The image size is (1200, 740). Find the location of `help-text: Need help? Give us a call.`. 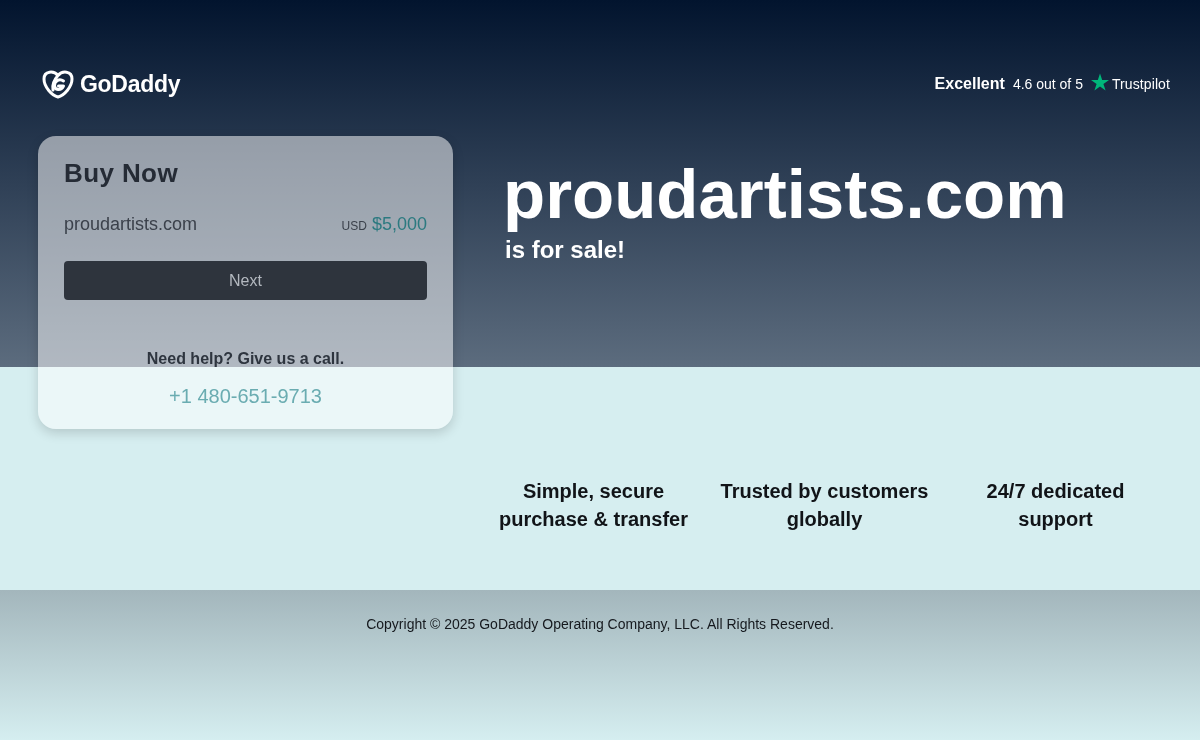

help-text: Need help? Give us a call. is located at coordinates (245, 359).